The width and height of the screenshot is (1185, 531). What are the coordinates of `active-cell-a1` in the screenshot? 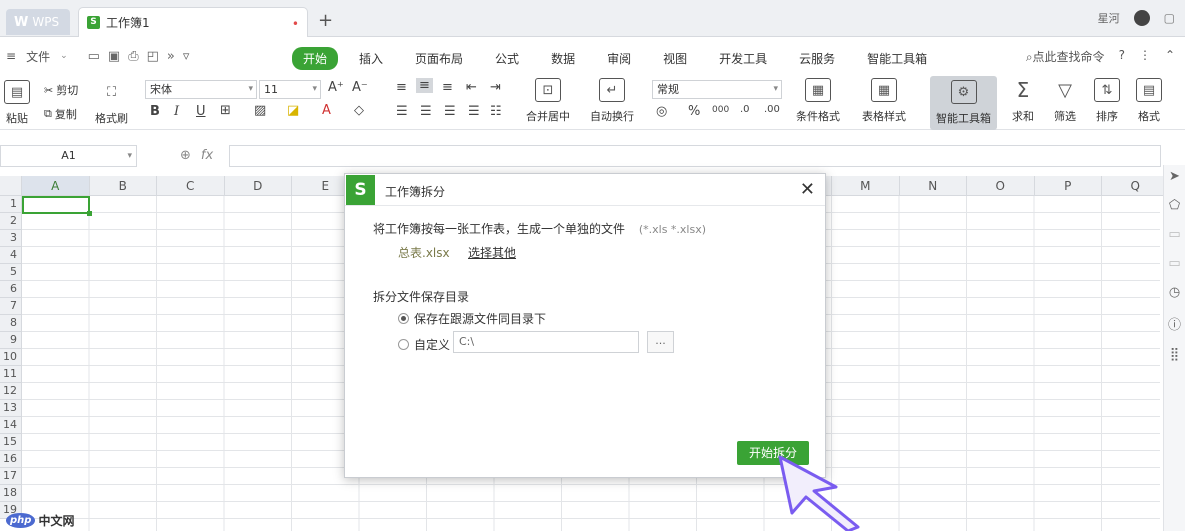 It's located at (57, 206).